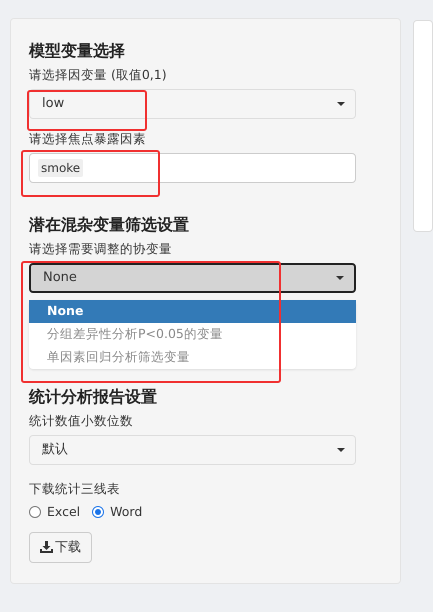 This screenshot has height=612, width=433. What do you see at coordinates (192, 168) in the screenshot?
I see `tag-input-field: smoke` at bounding box center [192, 168].